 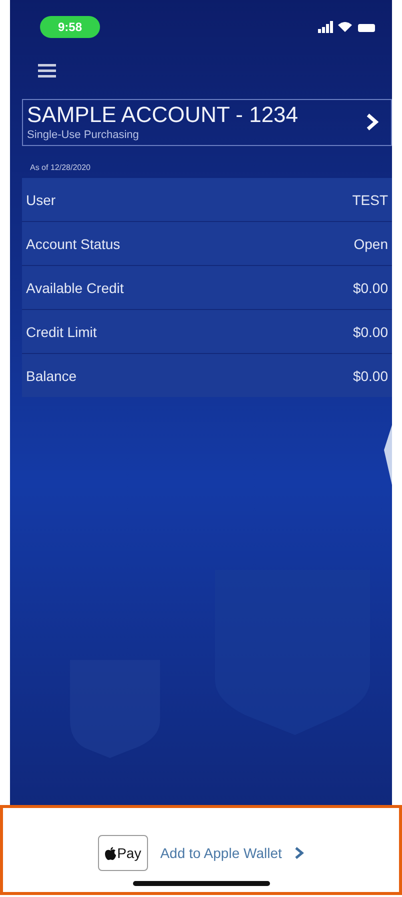 What do you see at coordinates (371, 244) in the screenshot?
I see `detail-value: Open` at bounding box center [371, 244].